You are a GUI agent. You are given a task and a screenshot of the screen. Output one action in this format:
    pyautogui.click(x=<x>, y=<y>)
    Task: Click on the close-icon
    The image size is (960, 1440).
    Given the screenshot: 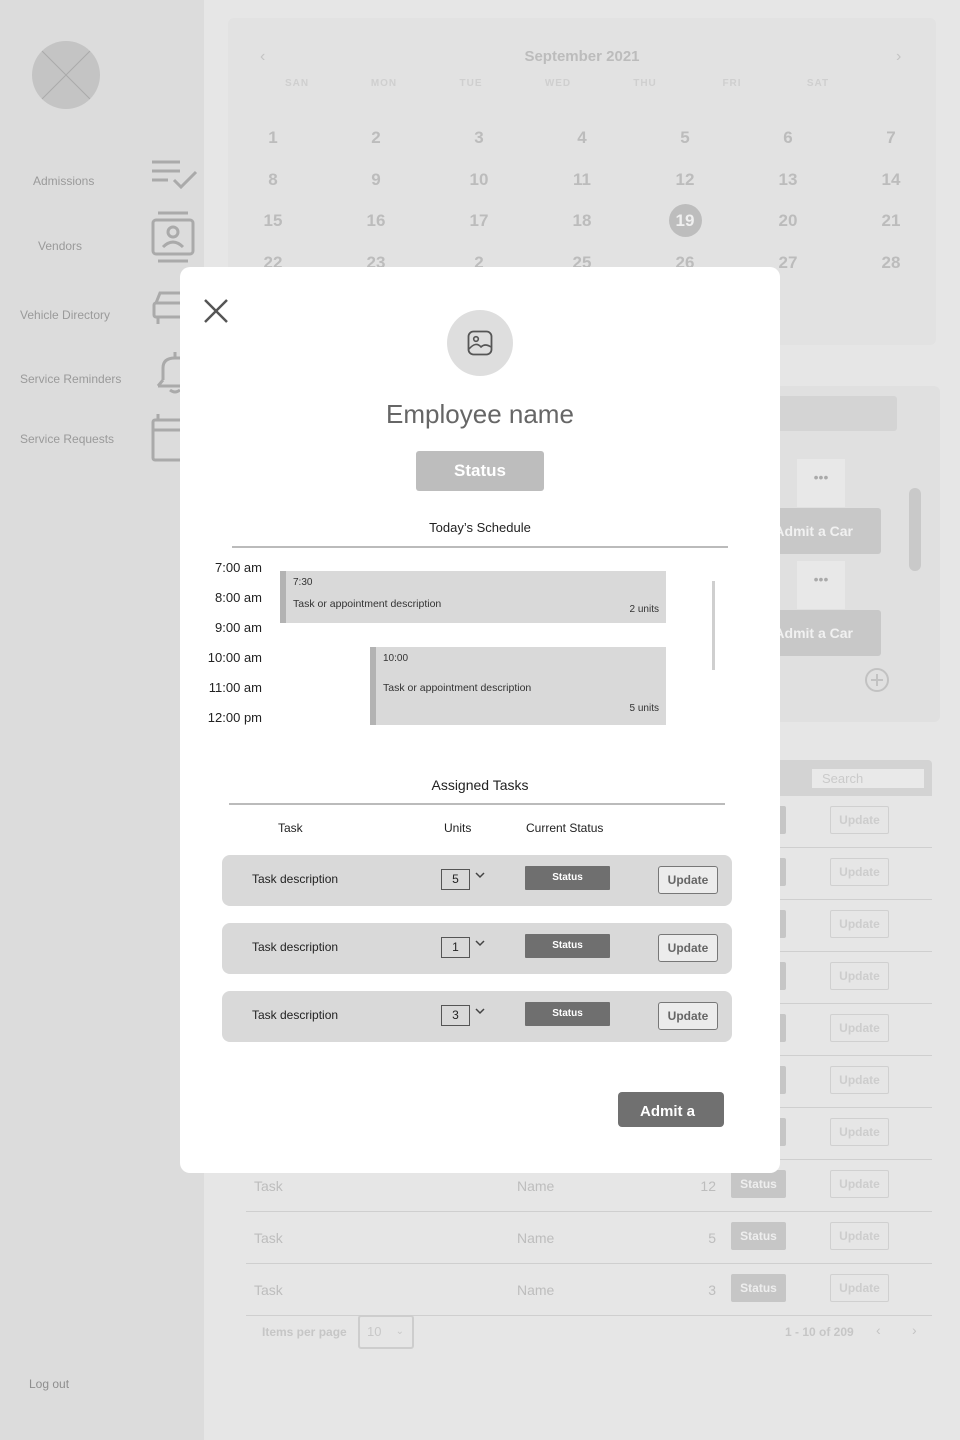 What is the action you would take?
    pyautogui.click(x=216, y=311)
    